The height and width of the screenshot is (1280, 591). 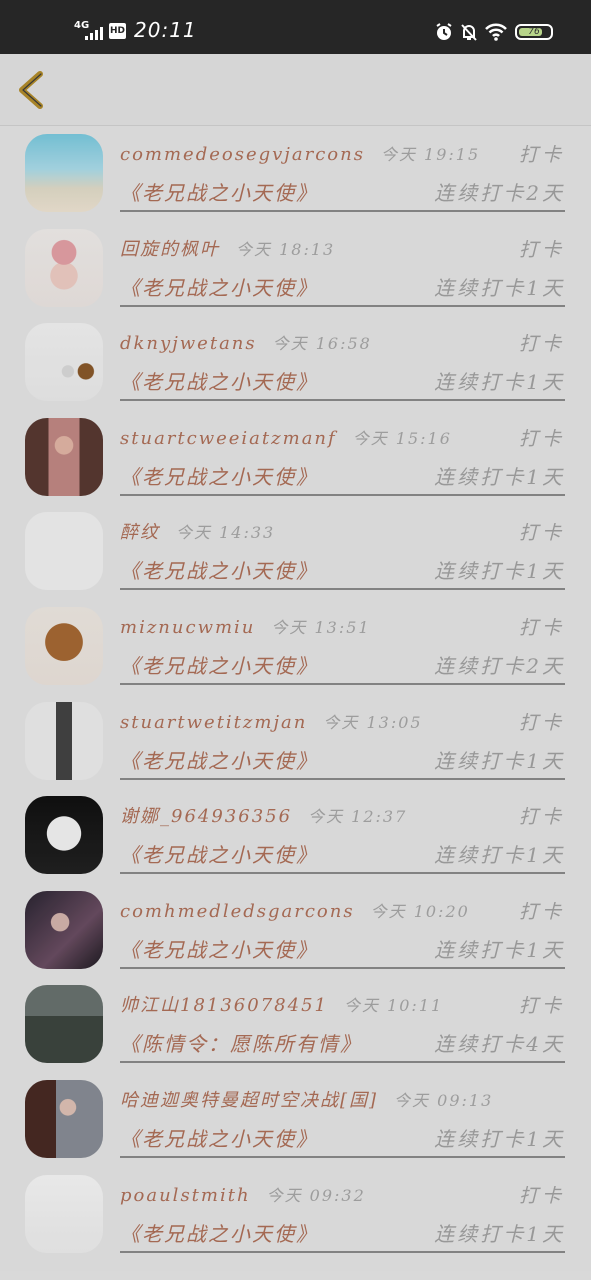 I want to click on checkin-header: 帅江山18136078451 今天 10:11 打卡, so click(x=342, y=1006).